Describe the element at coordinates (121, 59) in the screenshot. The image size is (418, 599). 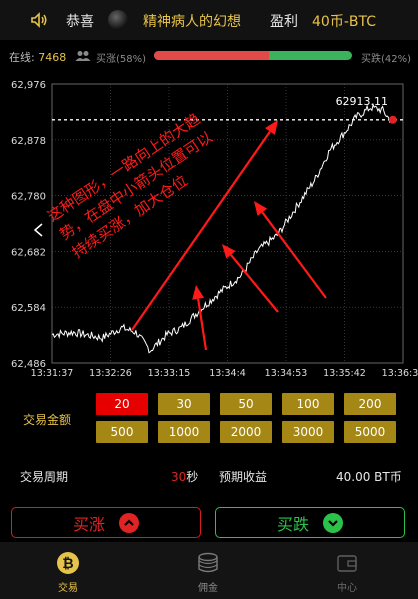
I see `buy-up-percentage: 买涨(58%)` at that location.